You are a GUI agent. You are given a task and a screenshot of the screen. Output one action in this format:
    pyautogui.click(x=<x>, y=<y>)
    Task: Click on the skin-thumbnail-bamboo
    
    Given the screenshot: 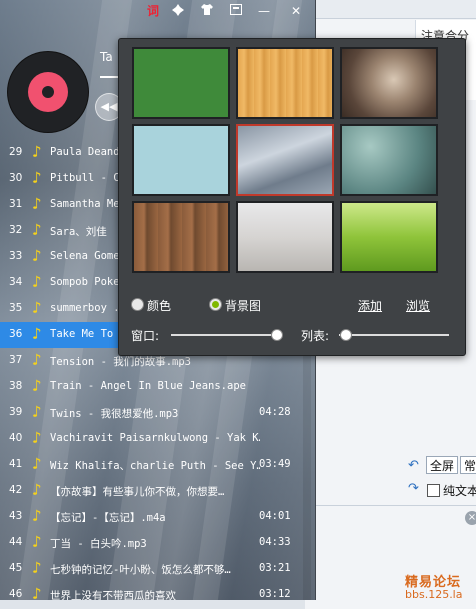 What is the action you would take?
    pyautogui.click(x=389, y=237)
    